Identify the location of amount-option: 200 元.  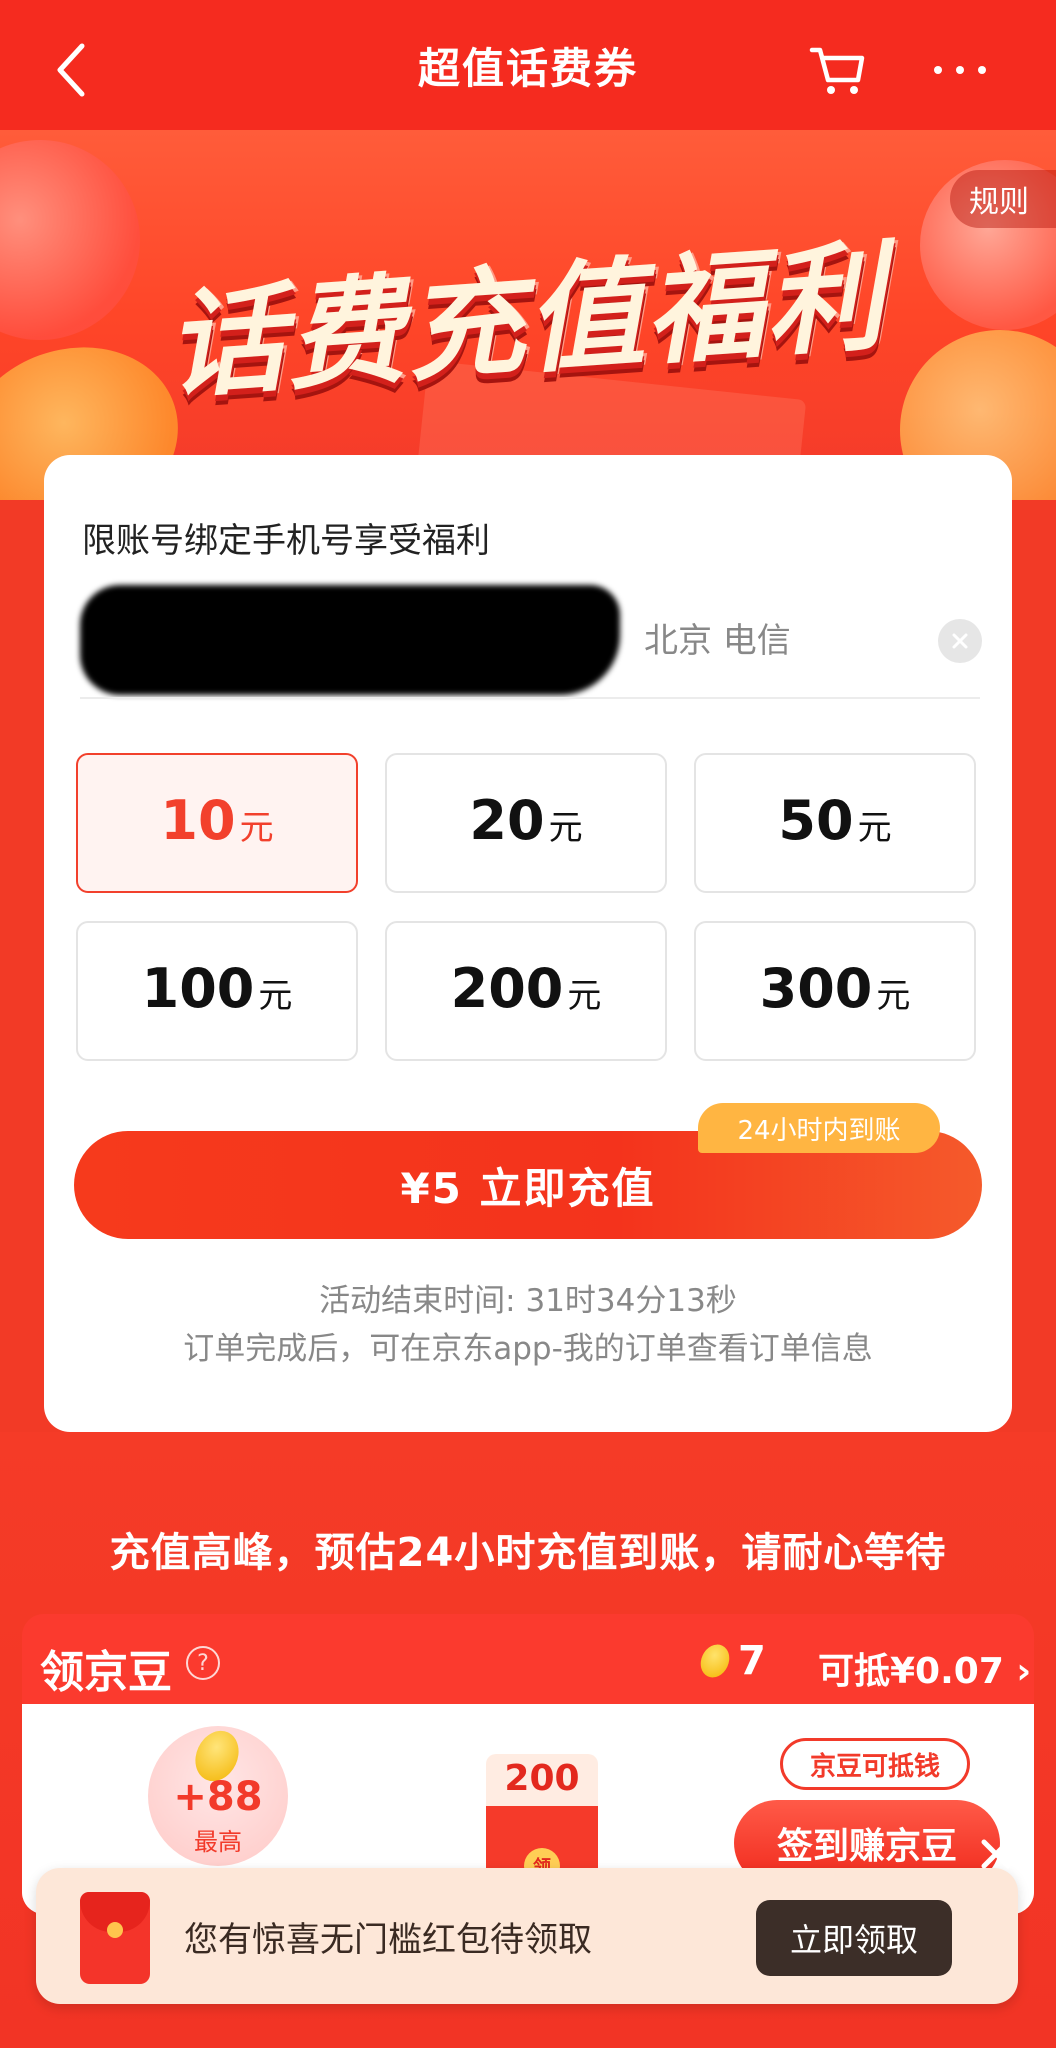
(526, 991).